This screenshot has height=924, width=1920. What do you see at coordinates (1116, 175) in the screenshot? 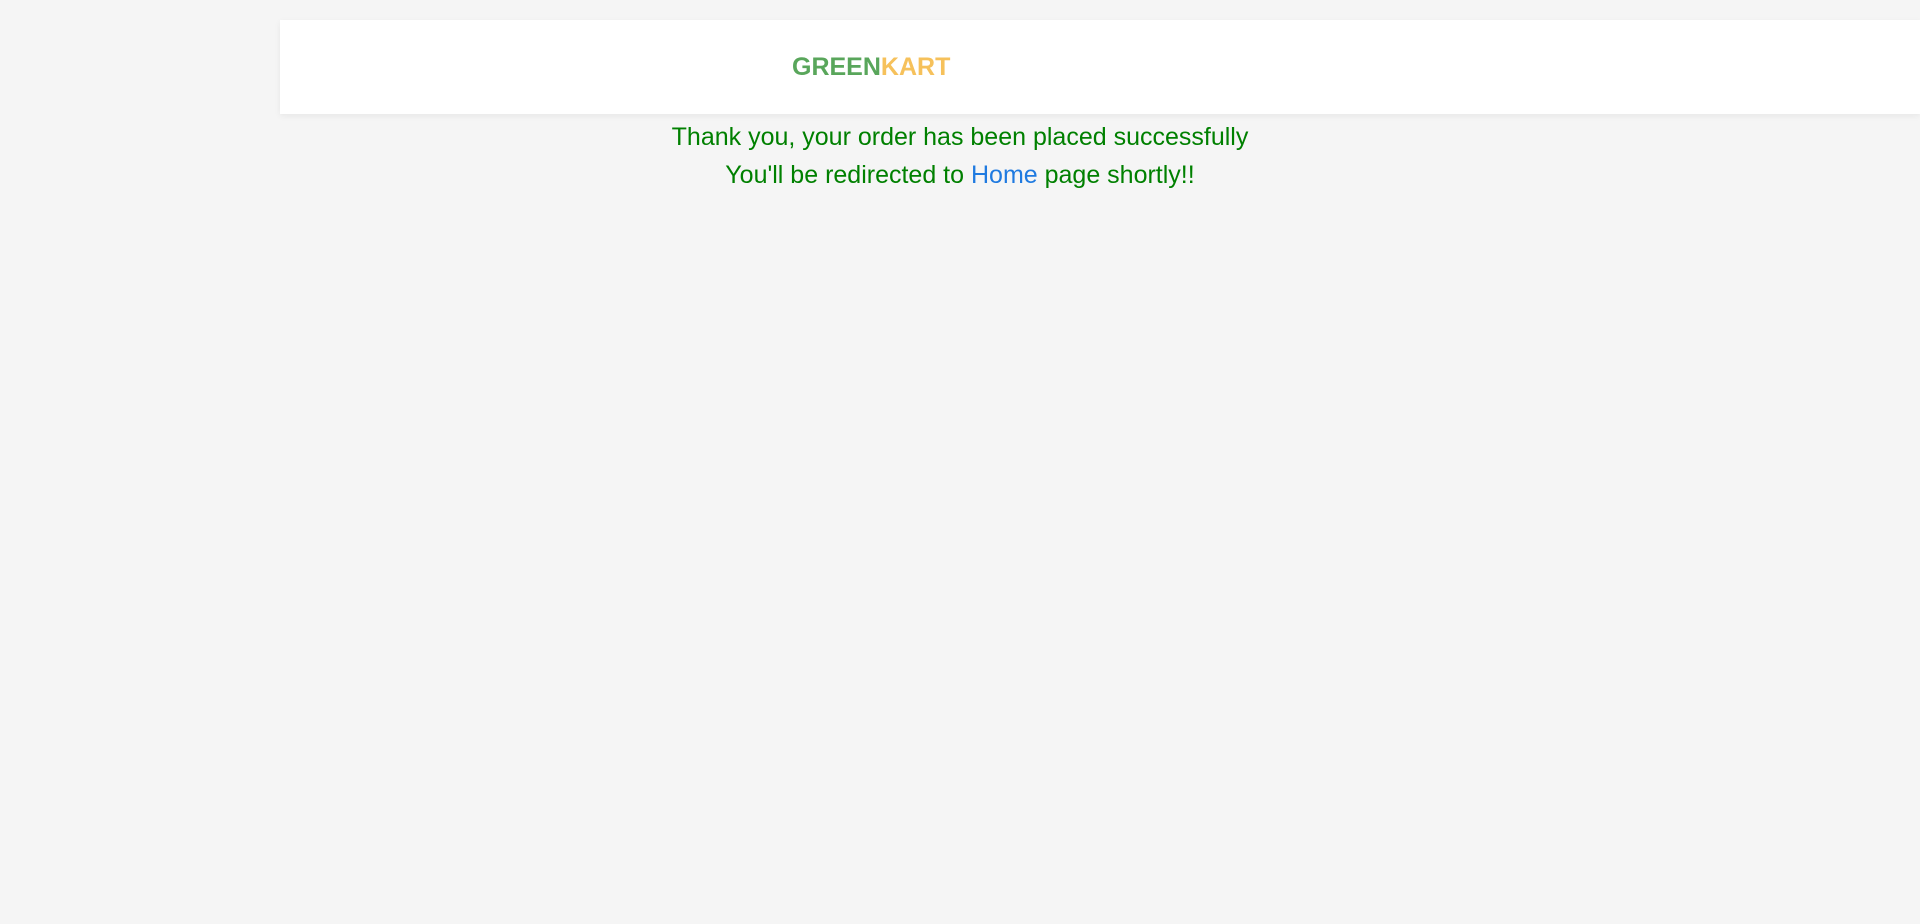
I see `redirect-suffix: page shortly!!` at bounding box center [1116, 175].